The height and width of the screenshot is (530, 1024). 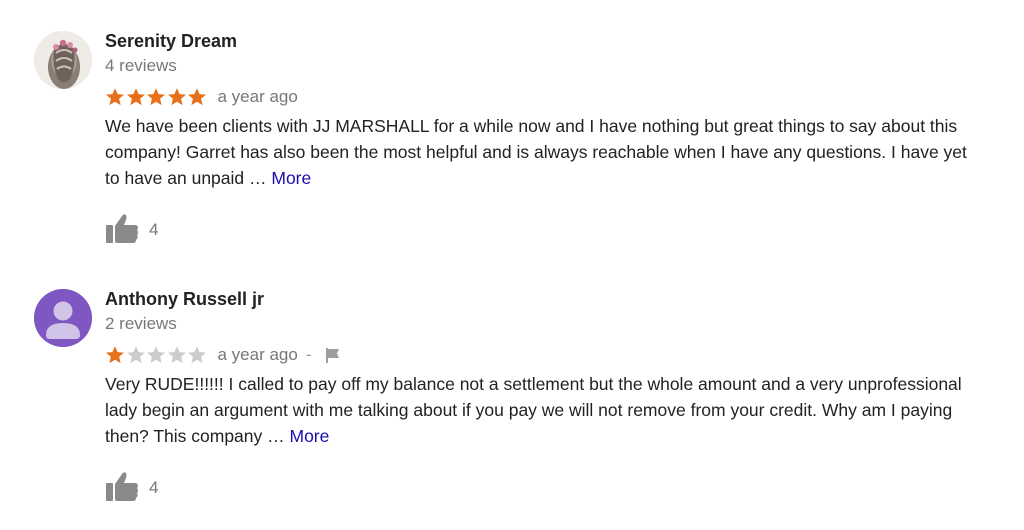 What do you see at coordinates (545, 355) in the screenshot?
I see `review-meta: a year ago -` at bounding box center [545, 355].